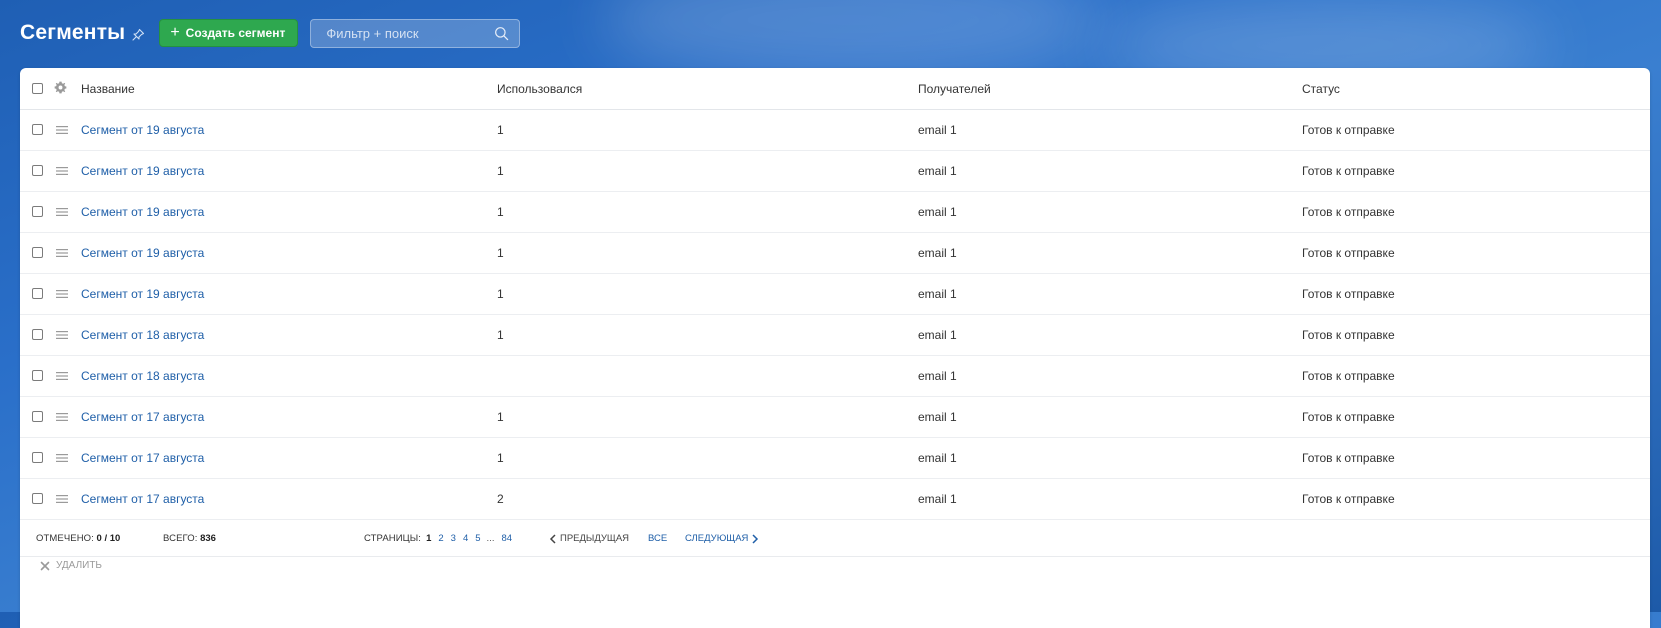 Image resolution: width=1661 pixels, height=628 pixels. What do you see at coordinates (539, 89) in the screenshot?
I see `column-header-used: Использовался` at bounding box center [539, 89].